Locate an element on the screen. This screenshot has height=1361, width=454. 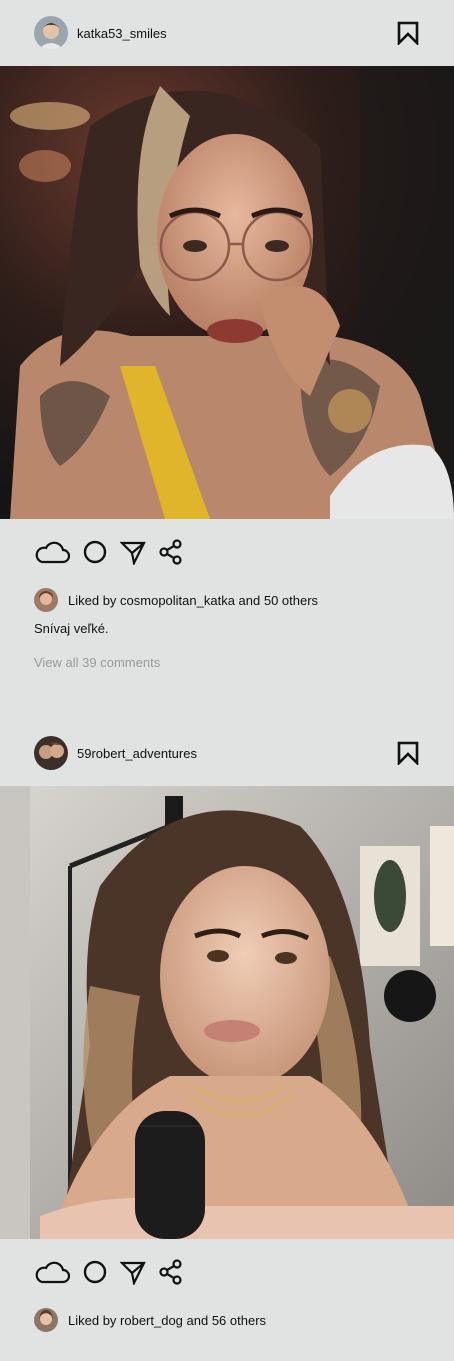
likes-text: Liked by robert_dog and 56 others is located at coordinates (167, 1320).